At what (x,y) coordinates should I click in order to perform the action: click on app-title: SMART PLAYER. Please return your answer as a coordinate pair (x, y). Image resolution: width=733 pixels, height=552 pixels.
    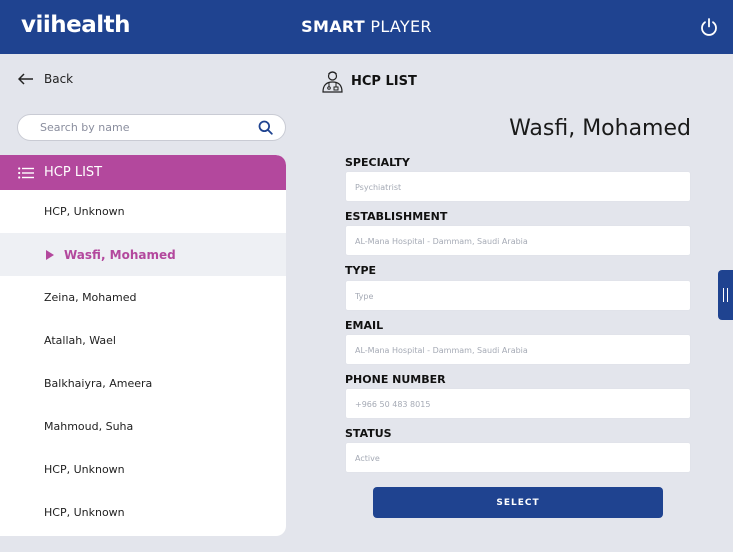
    Looking at the image, I should click on (366, 26).